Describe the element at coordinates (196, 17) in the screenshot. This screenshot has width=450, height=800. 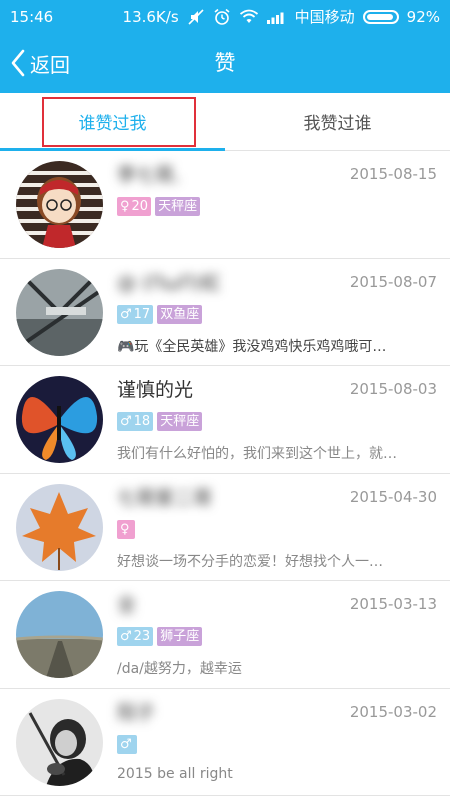
I see `mute-icon` at that location.